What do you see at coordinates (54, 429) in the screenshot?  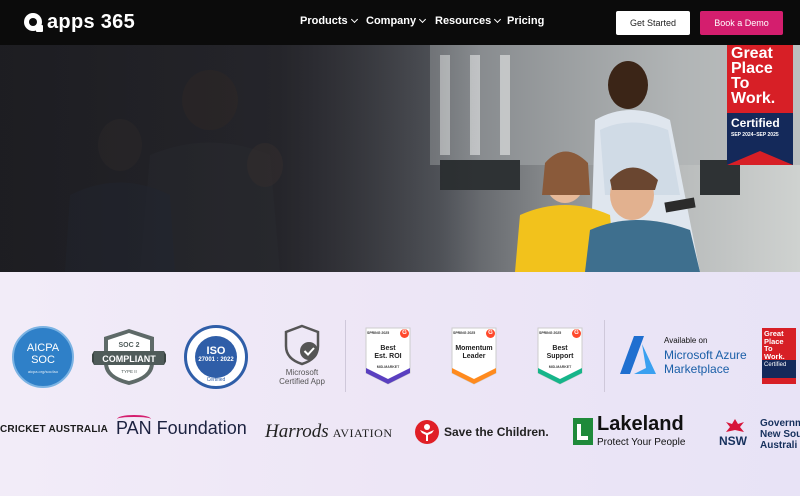 I see `cricket-australia-logo: CRICKET AUSTRALIA` at bounding box center [54, 429].